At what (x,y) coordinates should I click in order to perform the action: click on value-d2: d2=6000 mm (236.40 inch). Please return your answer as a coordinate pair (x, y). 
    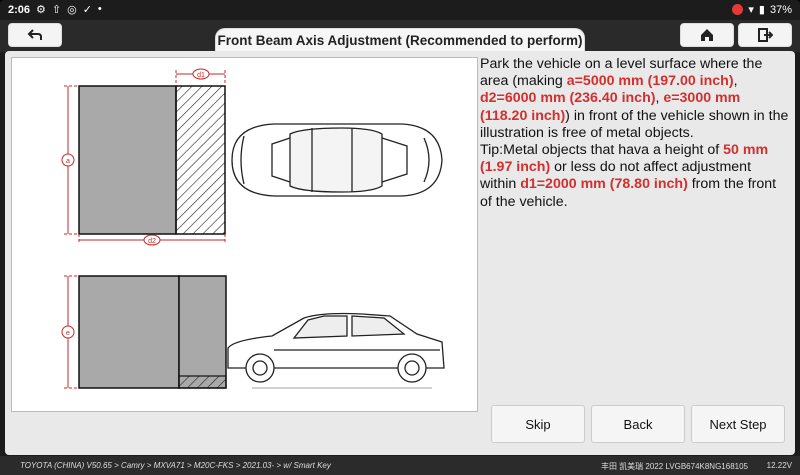
    Looking at the image, I should click on (568, 98).